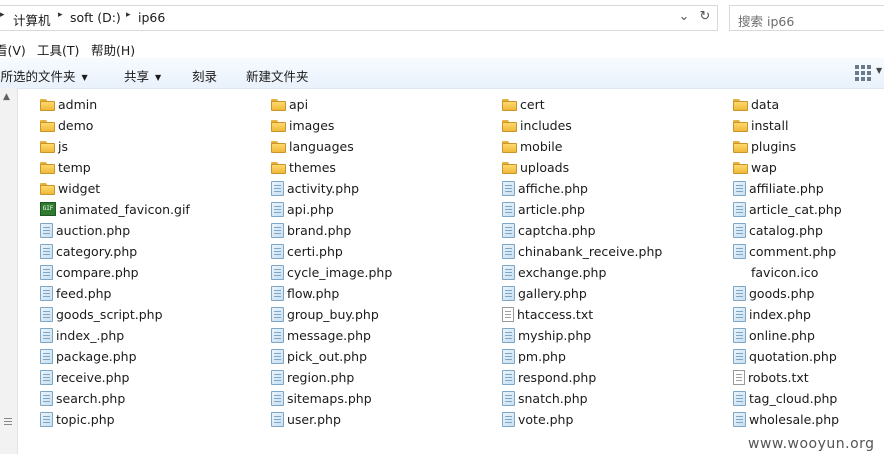 This screenshot has height=454, width=884. I want to click on menu-view: 看(V), so click(13, 49).